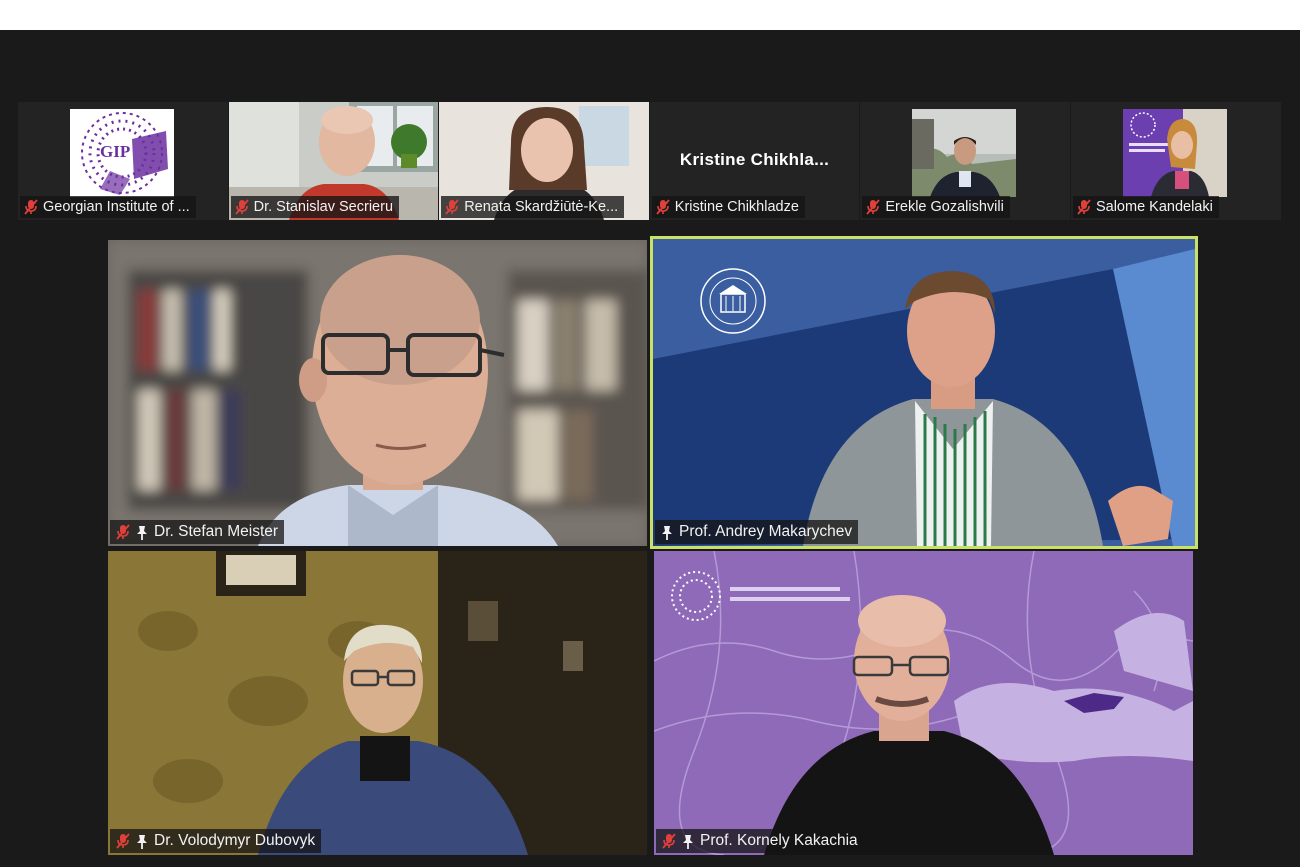 The height and width of the screenshot is (867, 1300). I want to click on tile-name-tag: Prof. Kornely Kakachia, so click(760, 841).